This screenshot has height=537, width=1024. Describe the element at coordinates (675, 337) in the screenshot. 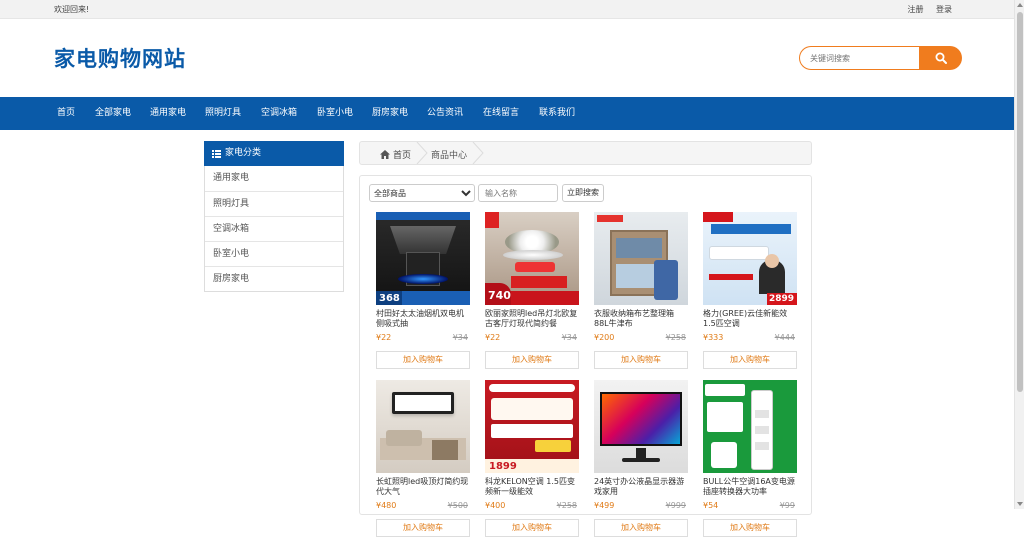

I see `product-old-price: ¥258` at that location.